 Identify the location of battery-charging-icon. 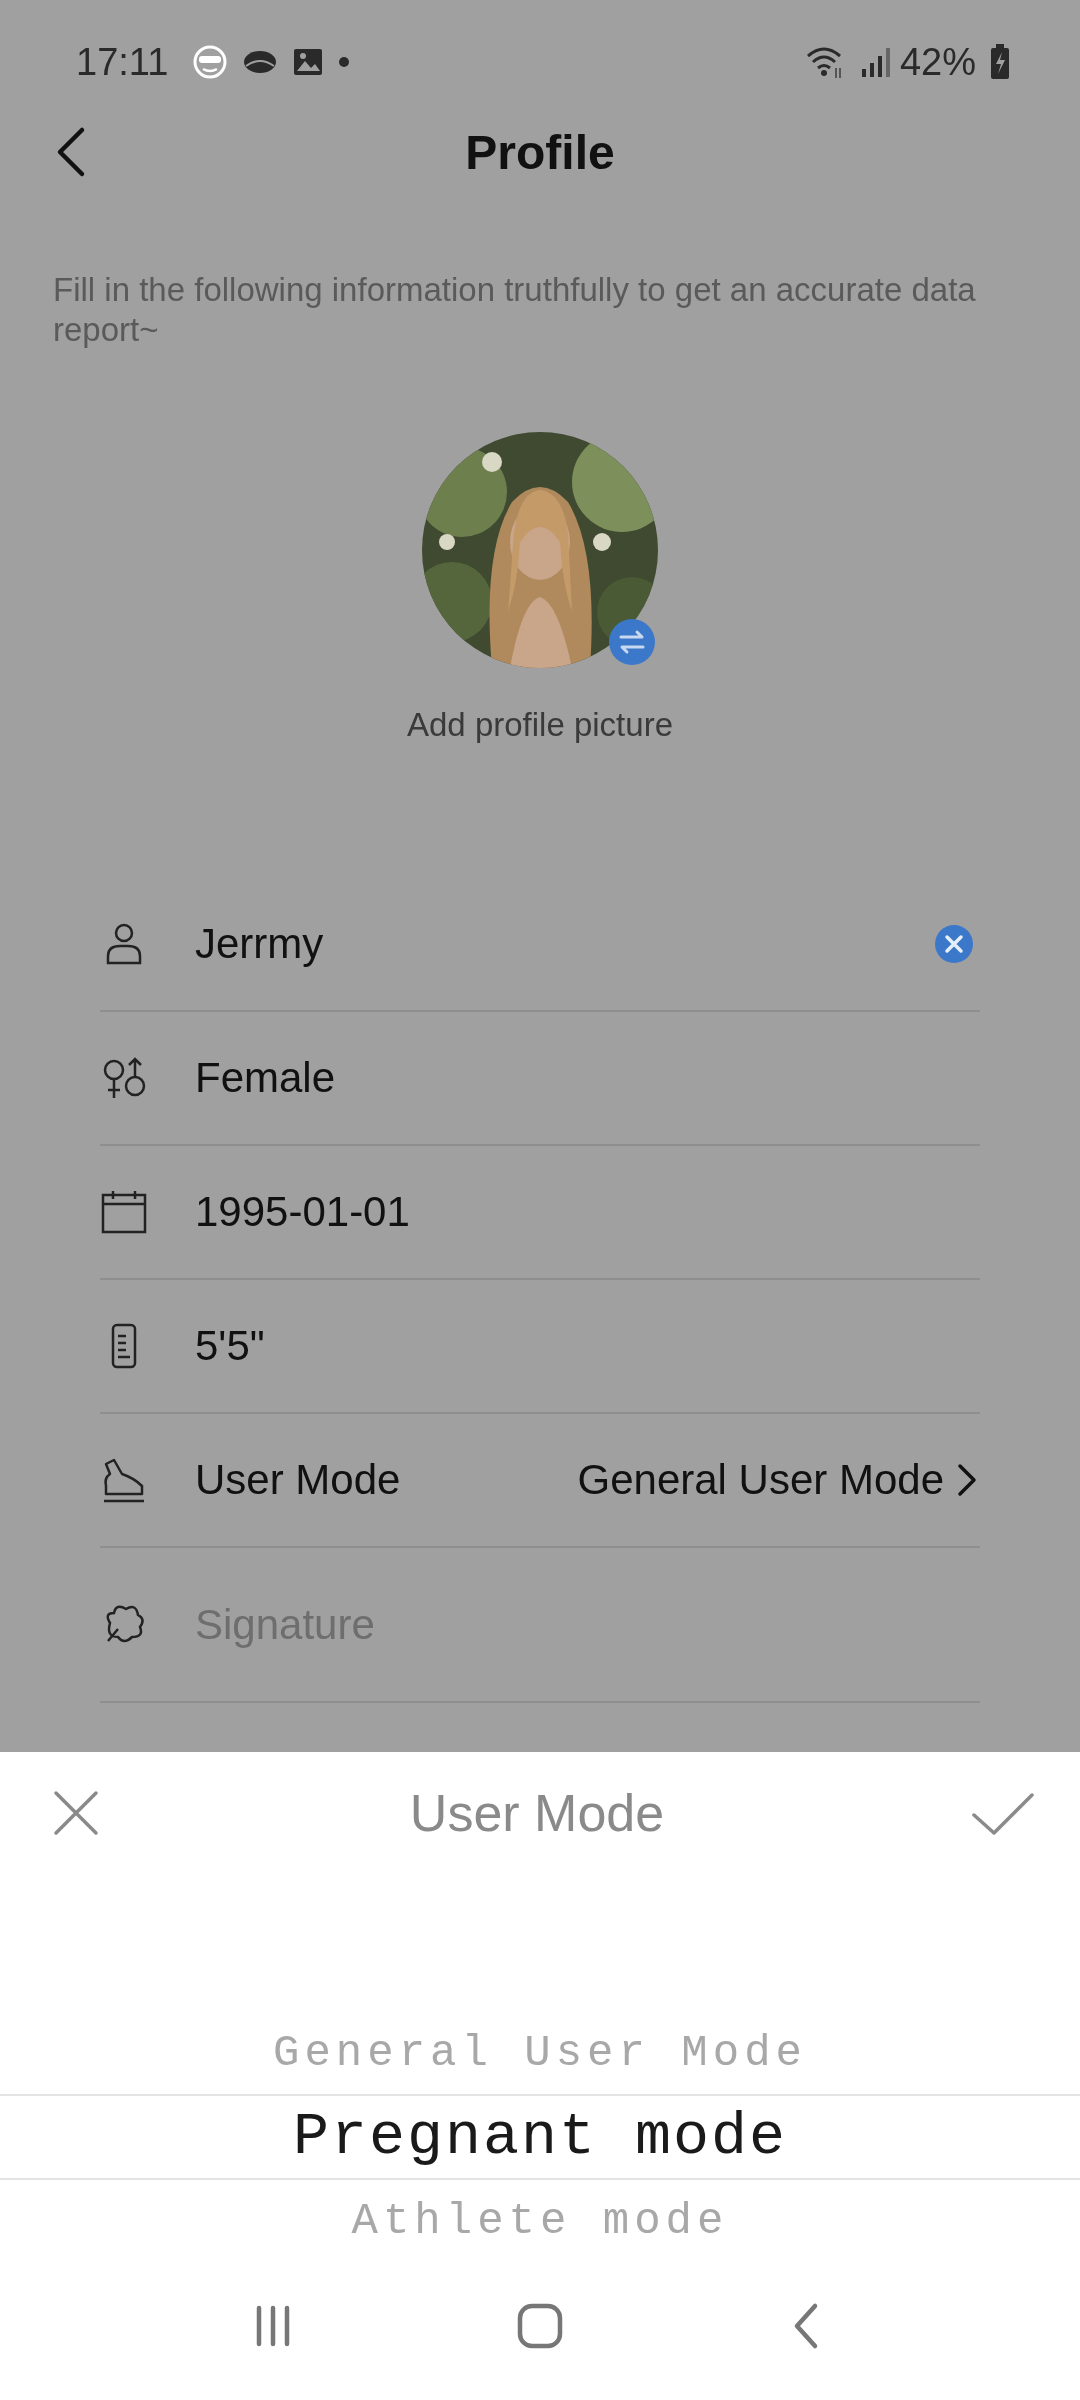
(1000, 62).